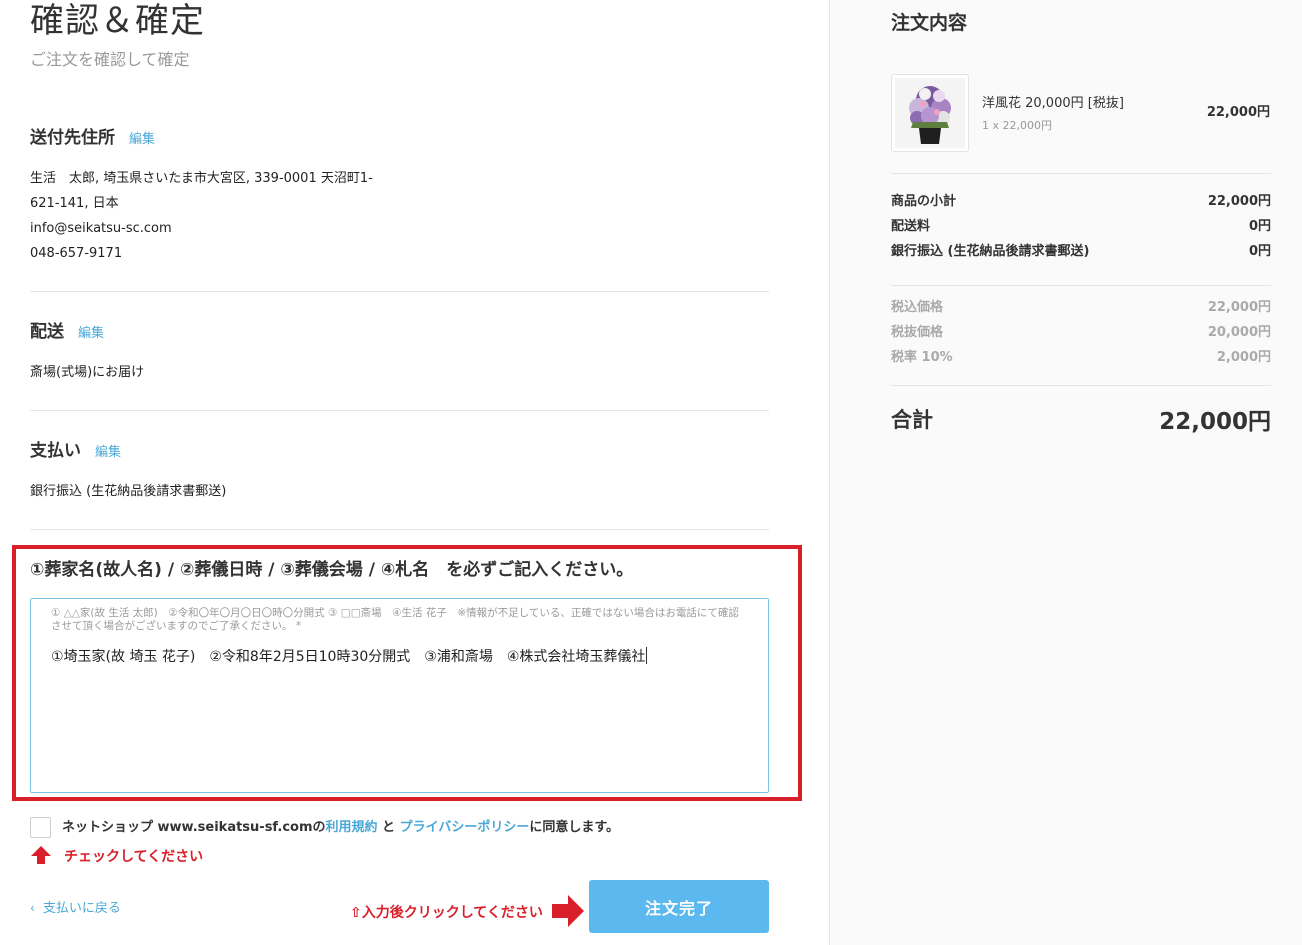 The width and height of the screenshot is (1302, 945). I want to click on tax-included-label: 税込価格, so click(917, 307).